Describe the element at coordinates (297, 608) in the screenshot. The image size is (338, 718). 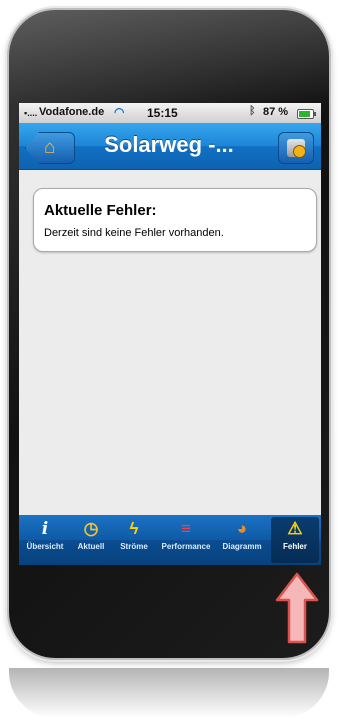
I see `up-arrow-icon` at that location.